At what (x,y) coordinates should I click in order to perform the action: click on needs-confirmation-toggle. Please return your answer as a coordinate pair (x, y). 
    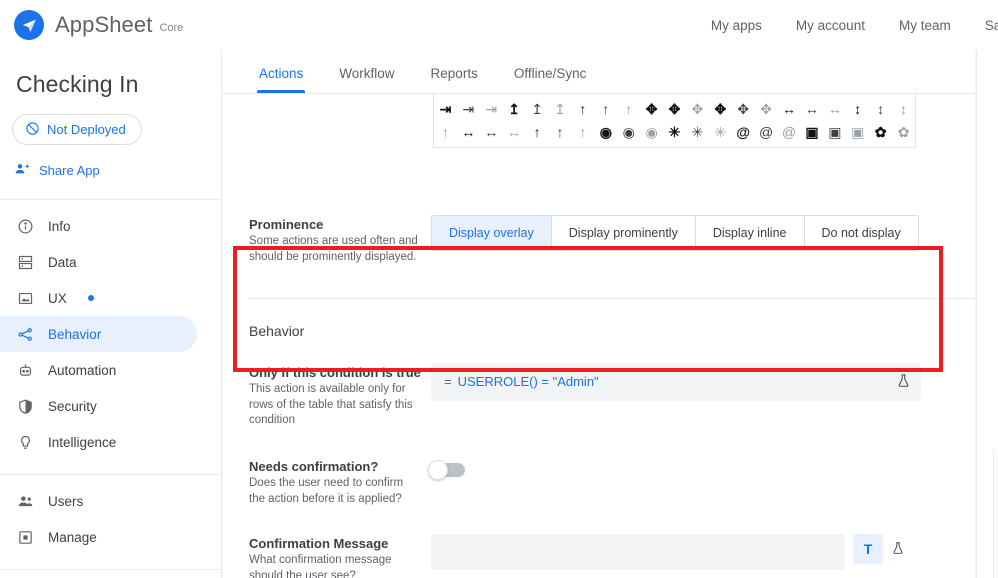
    Looking at the image, I should click on (446, 470).